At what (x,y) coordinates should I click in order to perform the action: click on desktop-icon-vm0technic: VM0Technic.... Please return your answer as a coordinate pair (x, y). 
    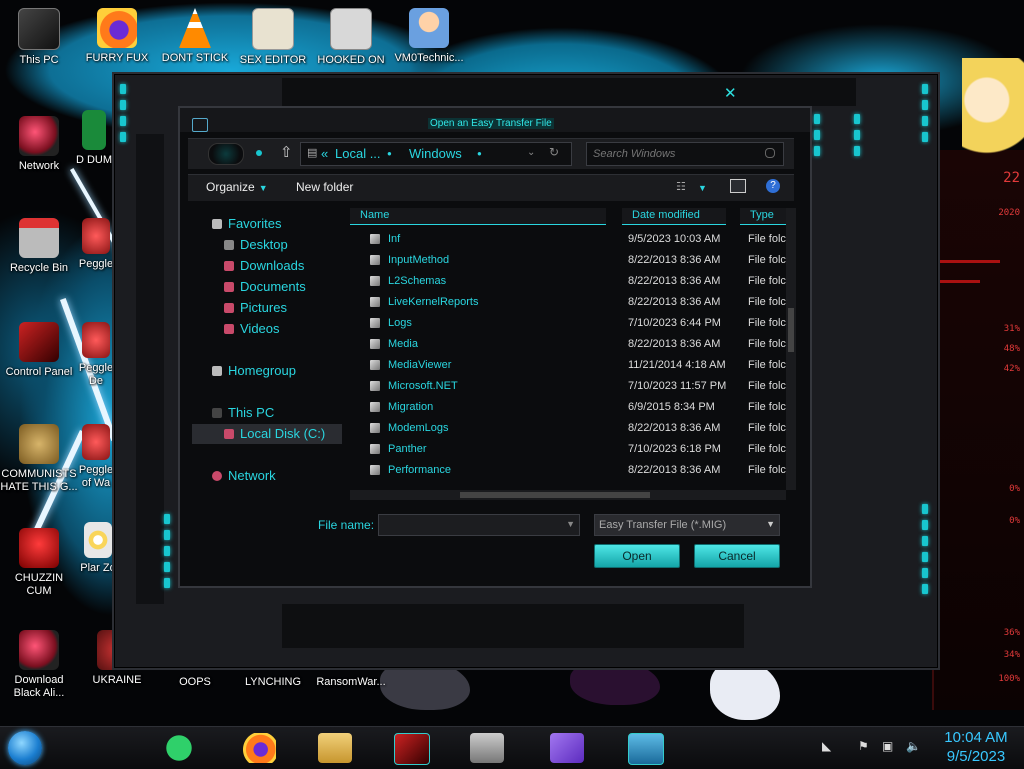
    Looking at the image, I should click on (429, 36).